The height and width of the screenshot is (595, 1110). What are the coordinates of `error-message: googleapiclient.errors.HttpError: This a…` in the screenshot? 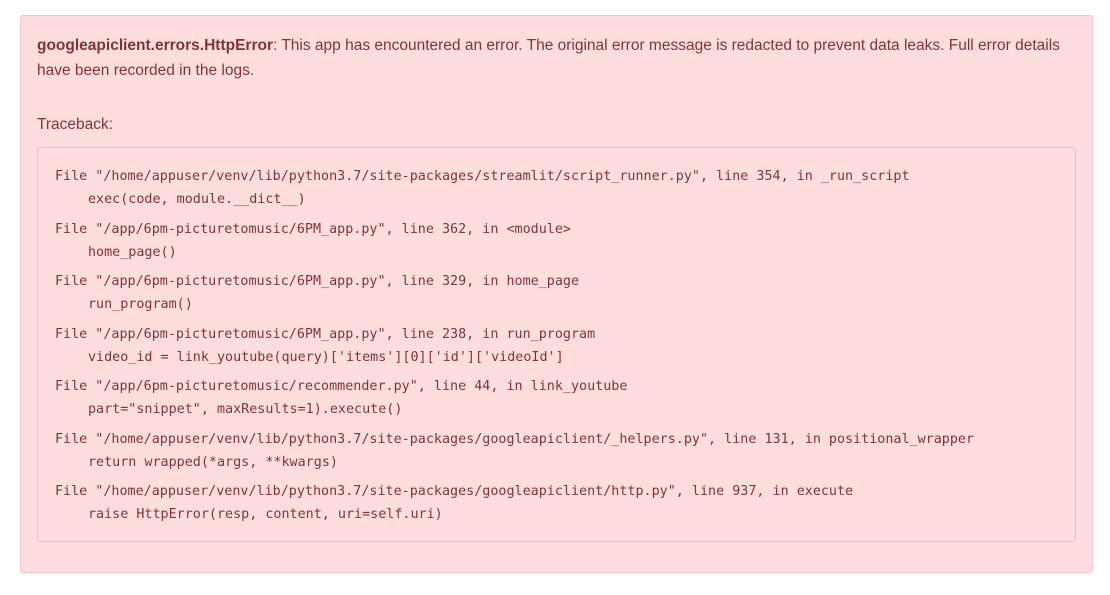 It's located at (556, 58).